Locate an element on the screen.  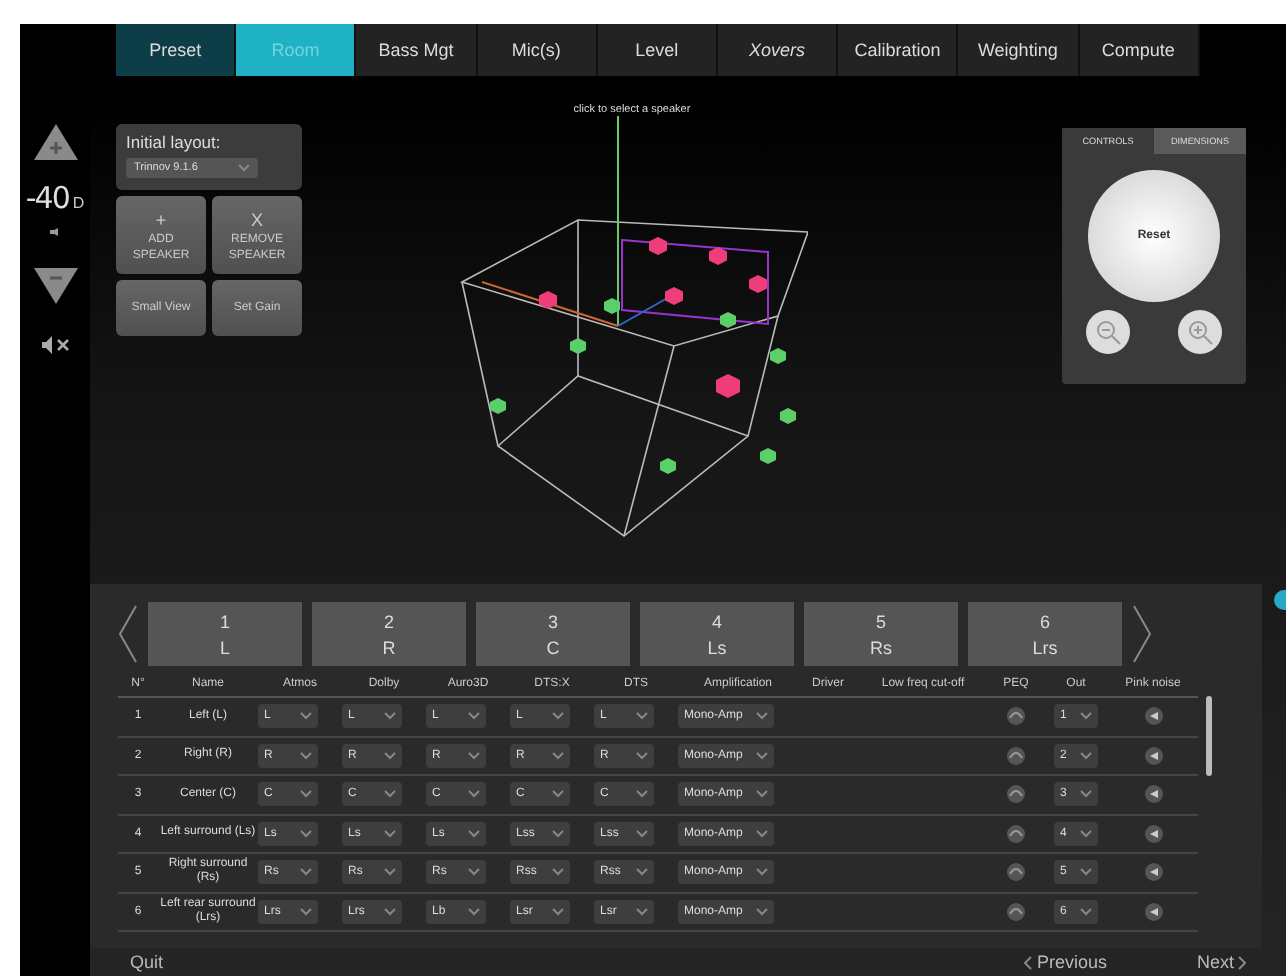
zoom-out-icon is located at coordinates (1108, 332).